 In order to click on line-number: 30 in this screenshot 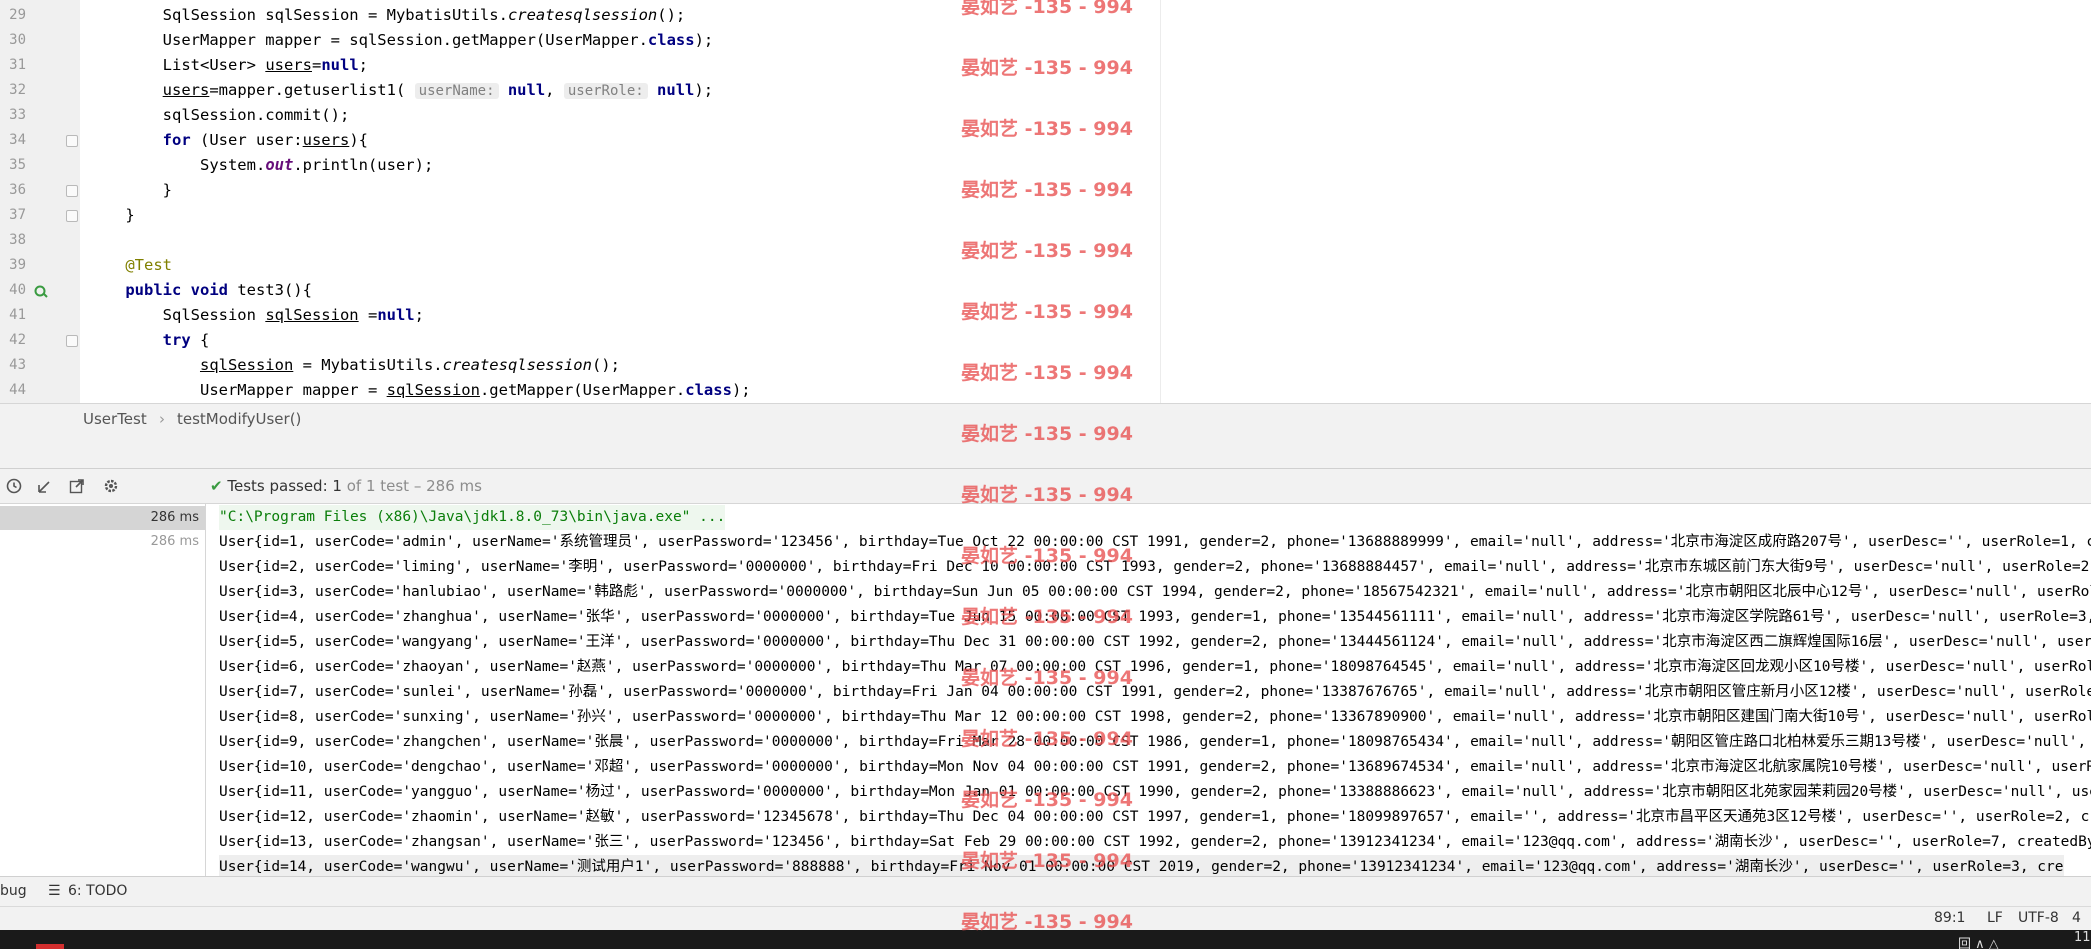, I will do `click(17, 40)`.